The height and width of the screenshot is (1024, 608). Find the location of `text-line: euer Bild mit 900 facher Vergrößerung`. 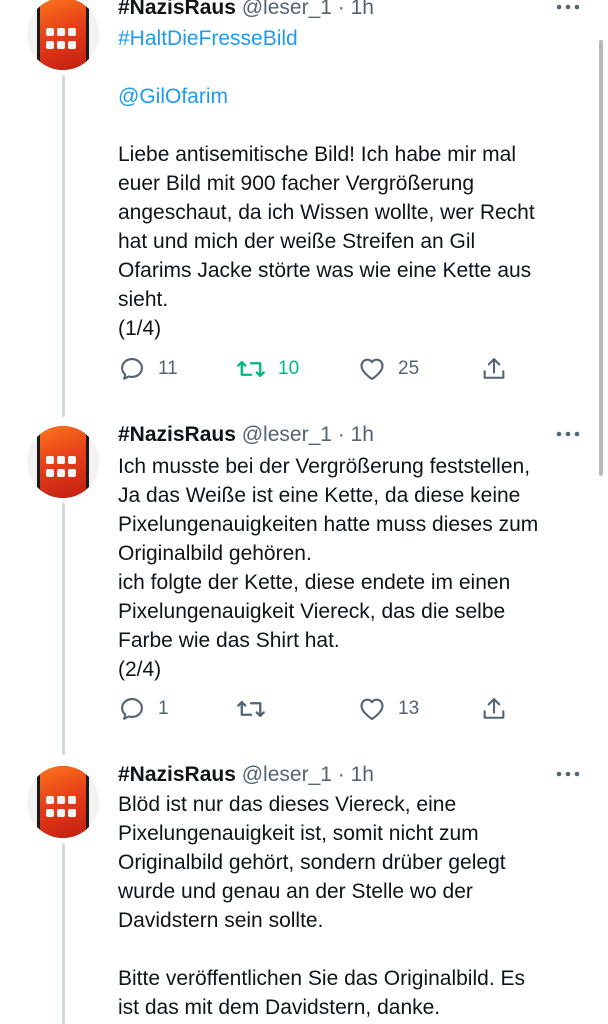

text-line: euer Bild mit 900 facher Vergrößerung is located at coordinates (296, 183).